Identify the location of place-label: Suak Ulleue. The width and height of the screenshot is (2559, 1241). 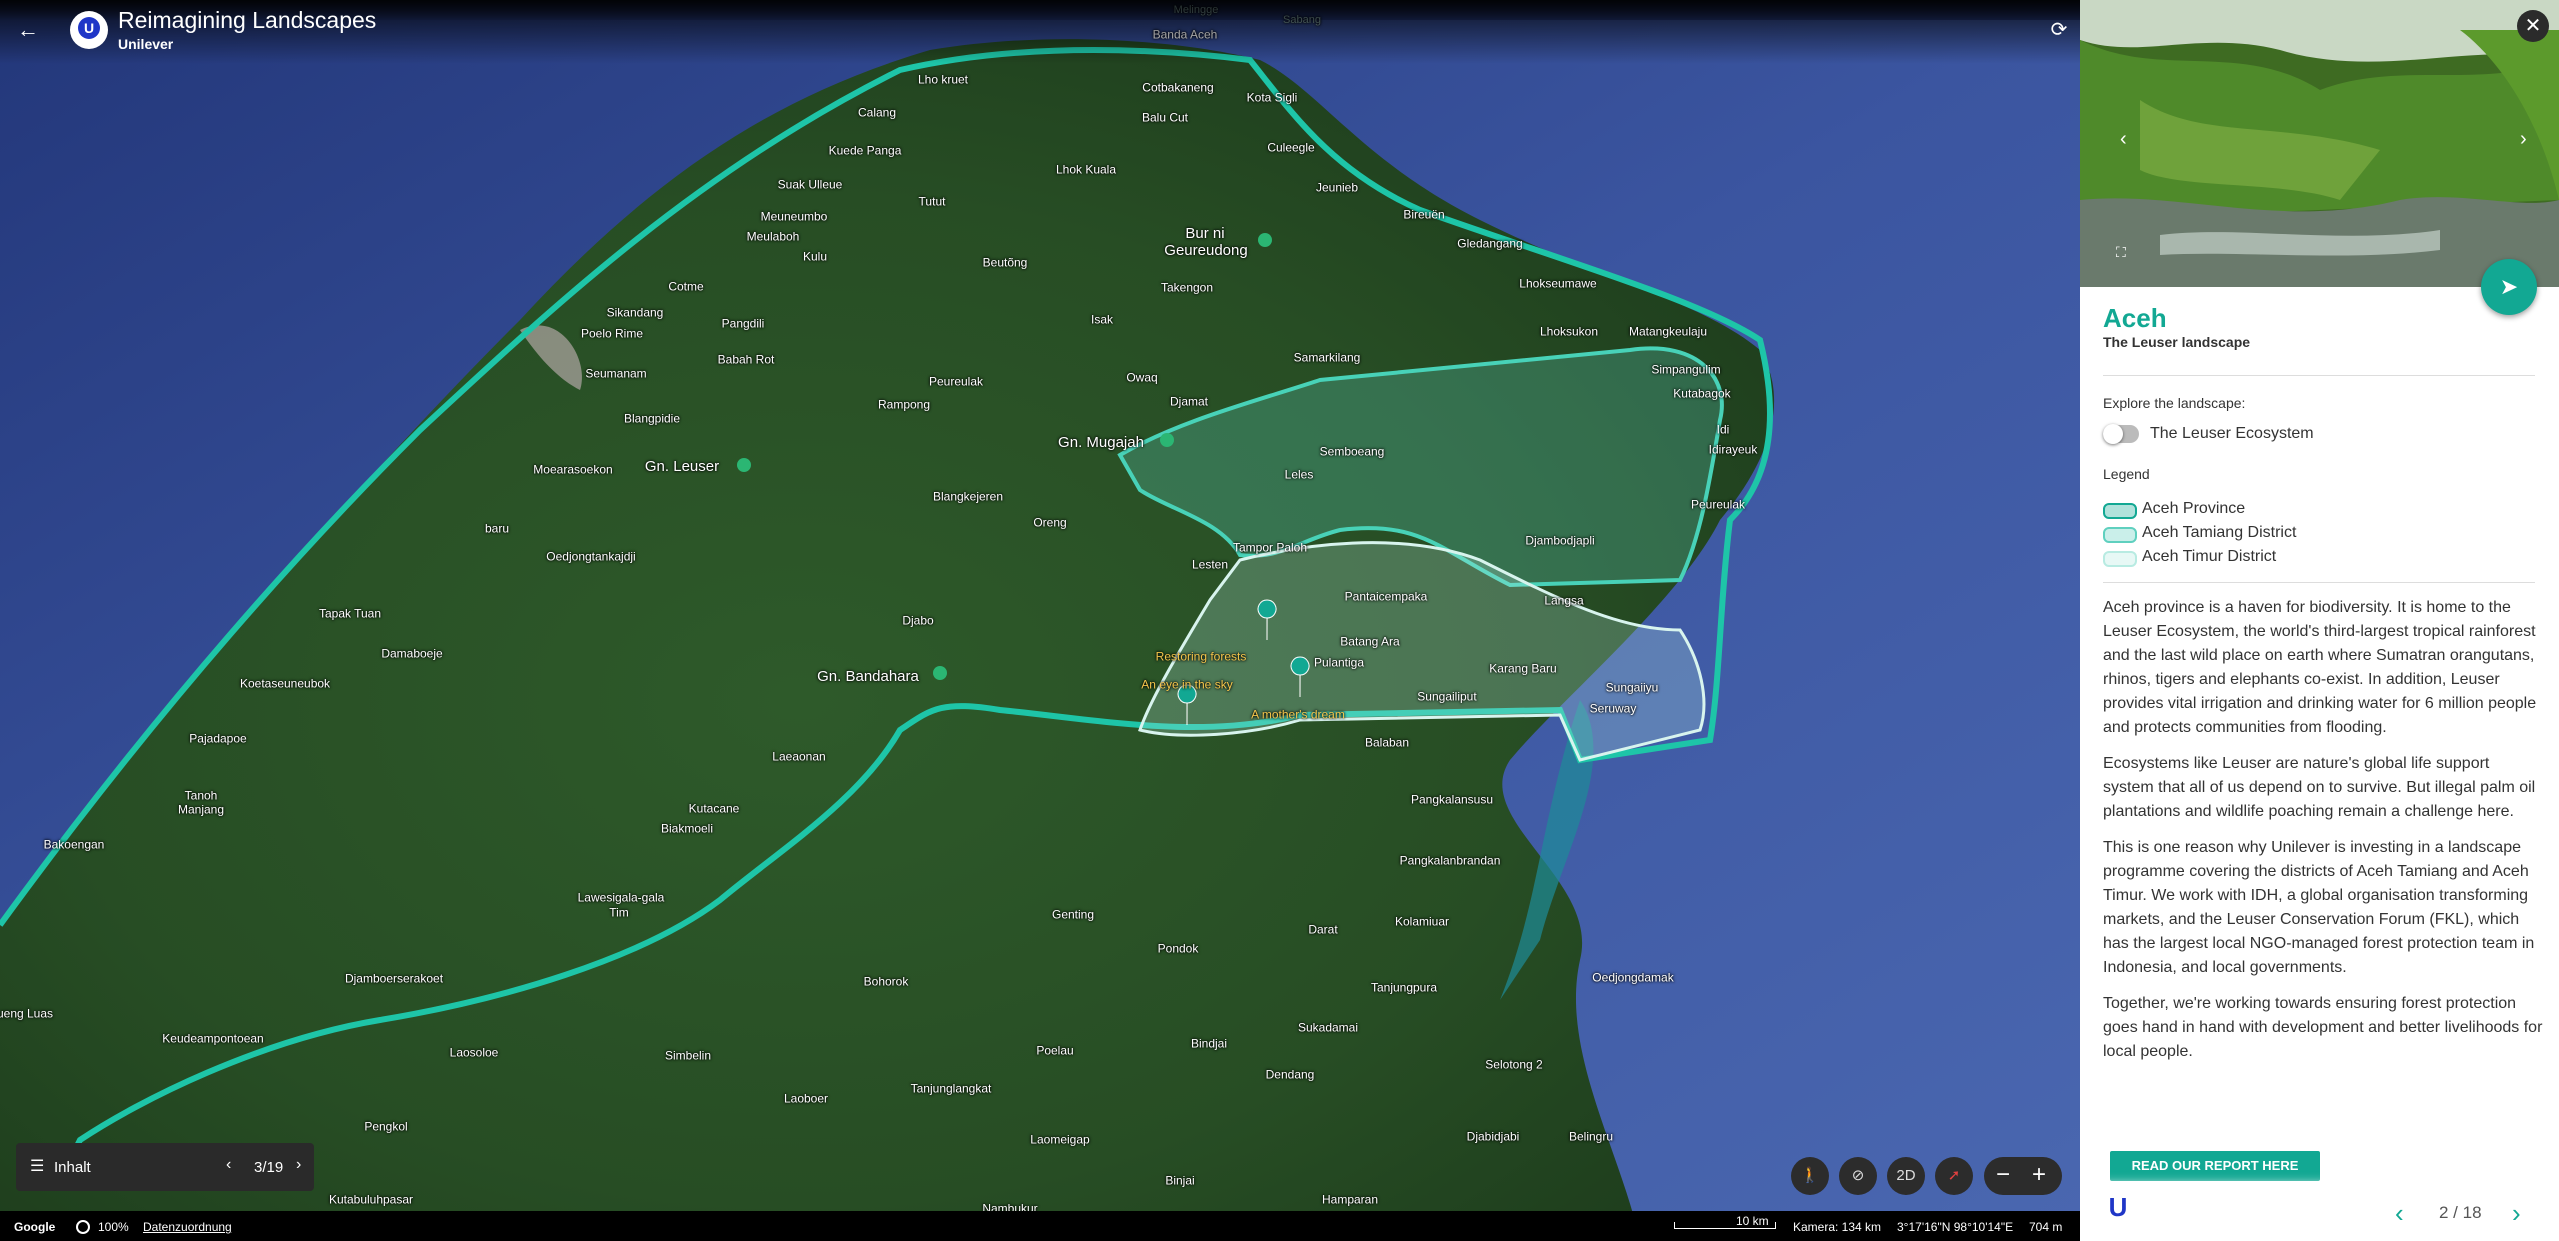
(810, 184).